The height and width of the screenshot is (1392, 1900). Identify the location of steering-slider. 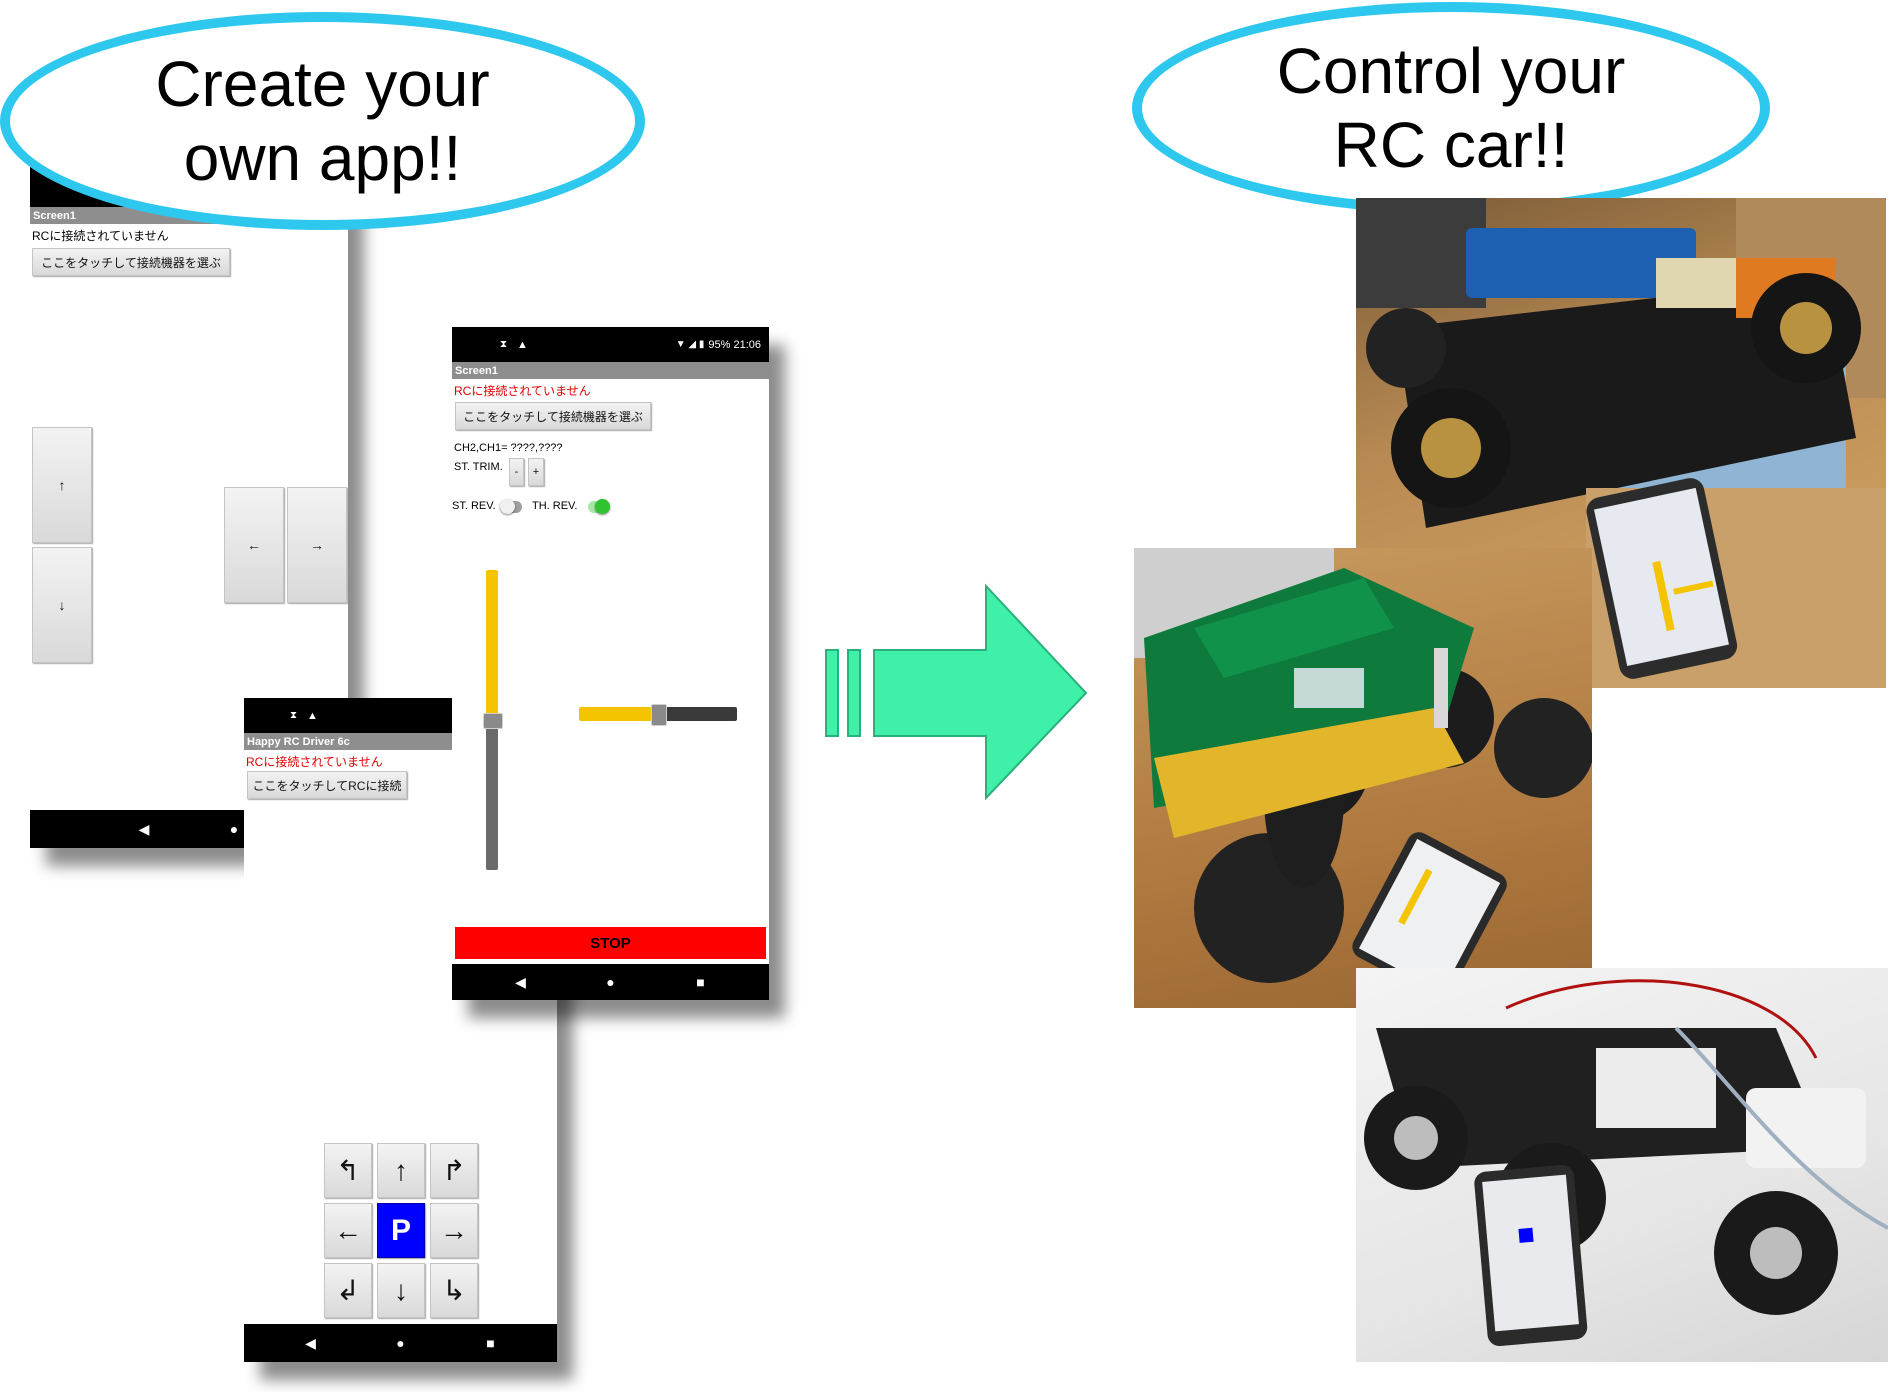
(658, 715).